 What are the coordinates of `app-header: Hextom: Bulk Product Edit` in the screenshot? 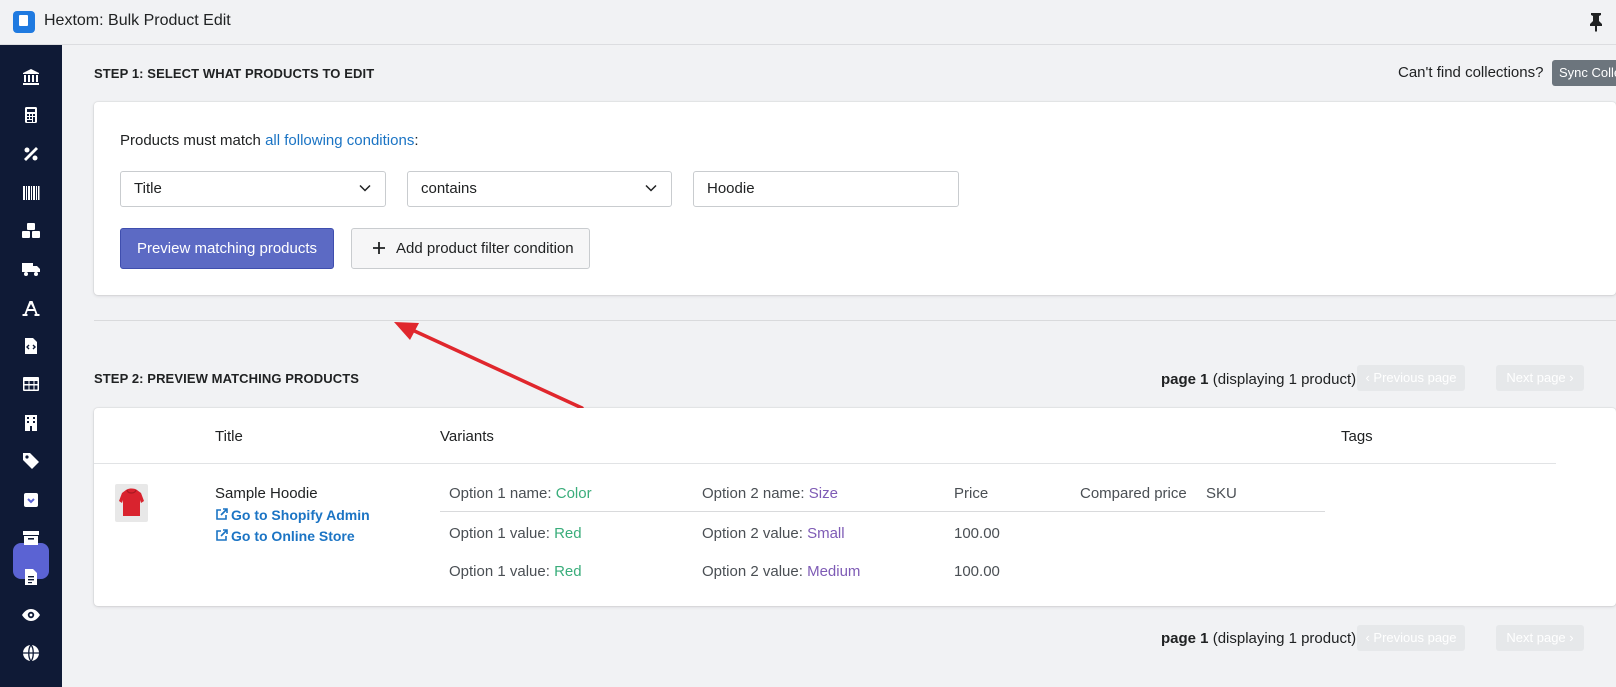 It's located at (808, 22).